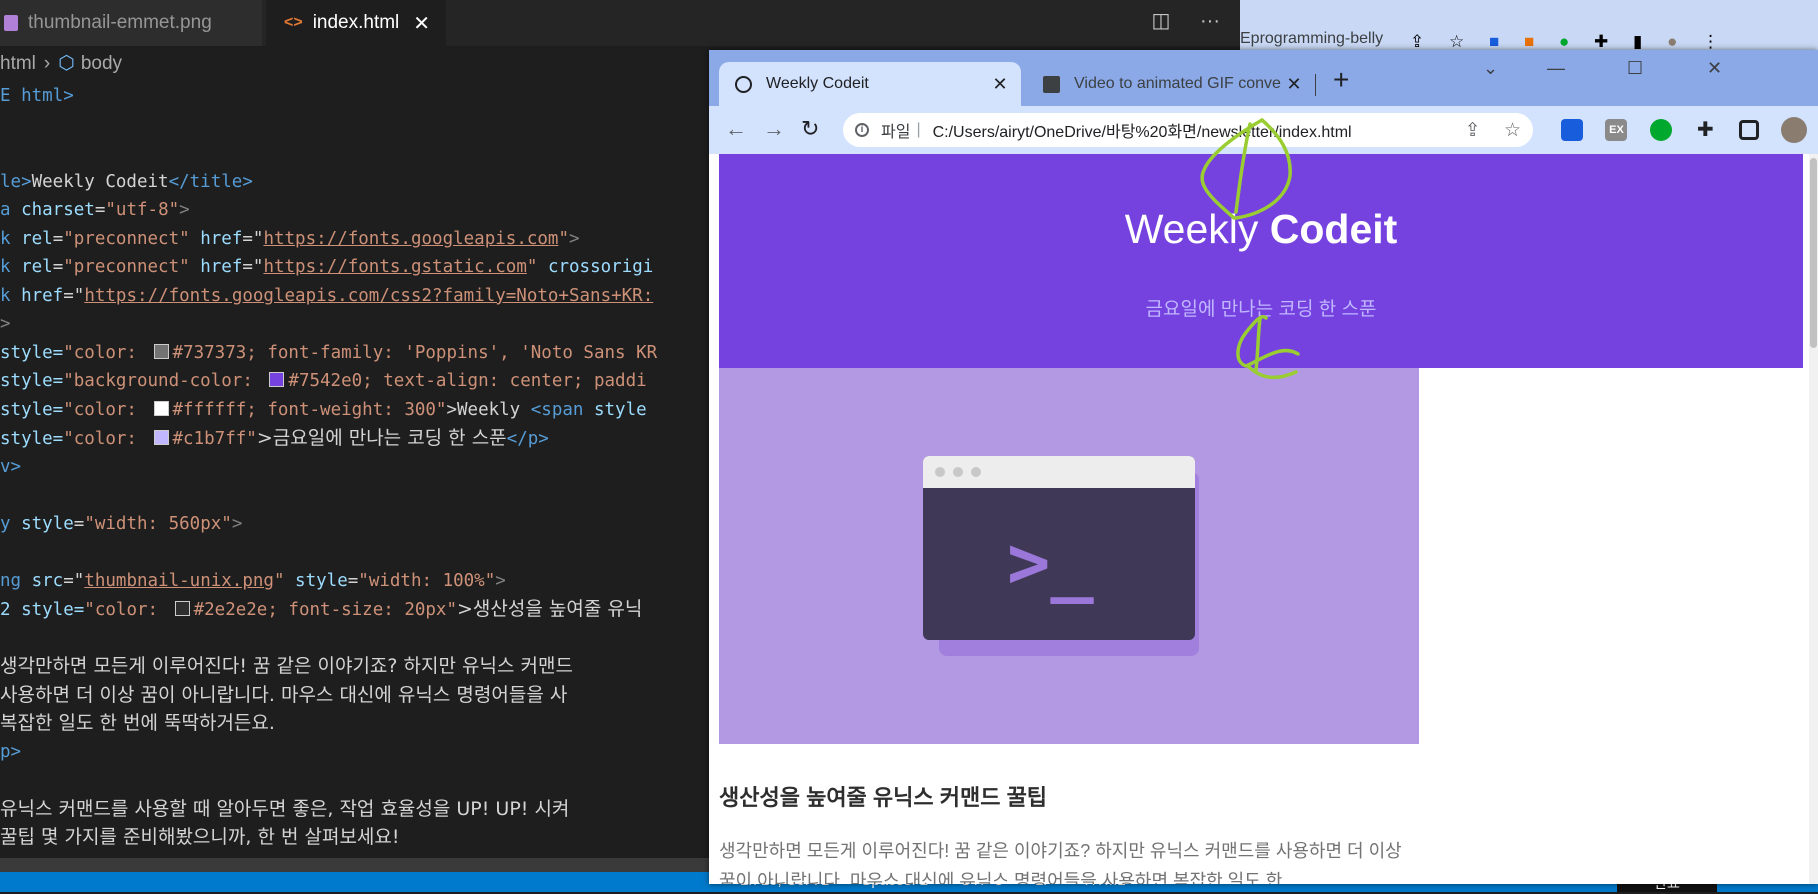 This screenshot has width=1818, height=894. Describe the element at coordinates (736, 129) in the screenshot. I see `back-icon: ←` at that location.